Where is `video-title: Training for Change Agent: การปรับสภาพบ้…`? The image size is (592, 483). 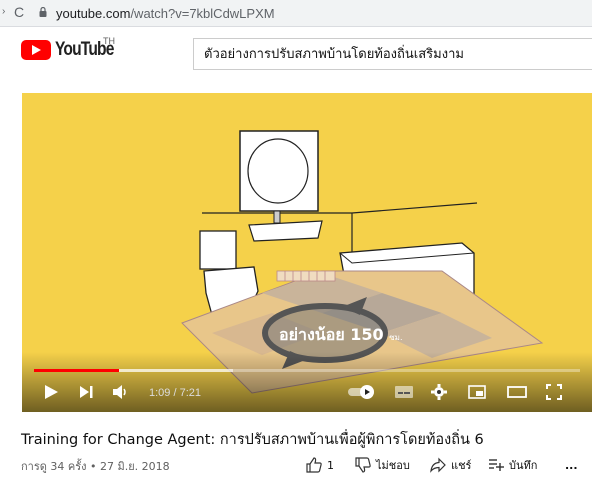 video-title: Training for Change Agent: การปรับสภาพบ้… is located at coordinates (252, 440).